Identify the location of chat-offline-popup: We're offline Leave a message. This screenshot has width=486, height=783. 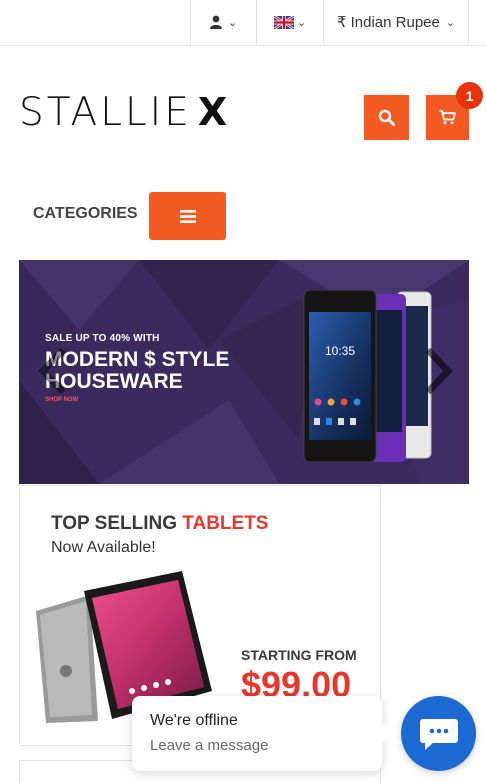
(257, 733).